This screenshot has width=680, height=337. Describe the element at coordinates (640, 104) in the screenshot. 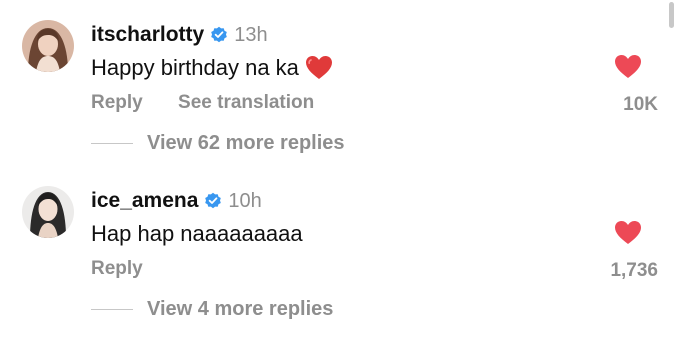

I see `like-count: 10K` at that location.